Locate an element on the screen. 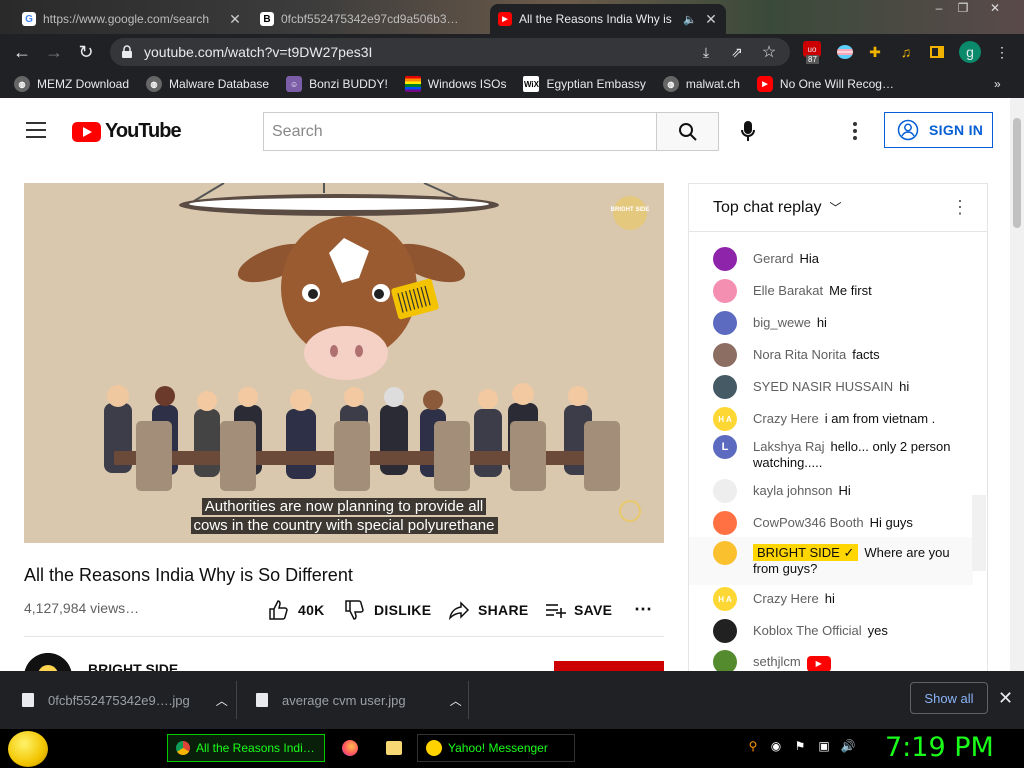  more-actions-icon: ⋯ is located at coordinates (643, 609).